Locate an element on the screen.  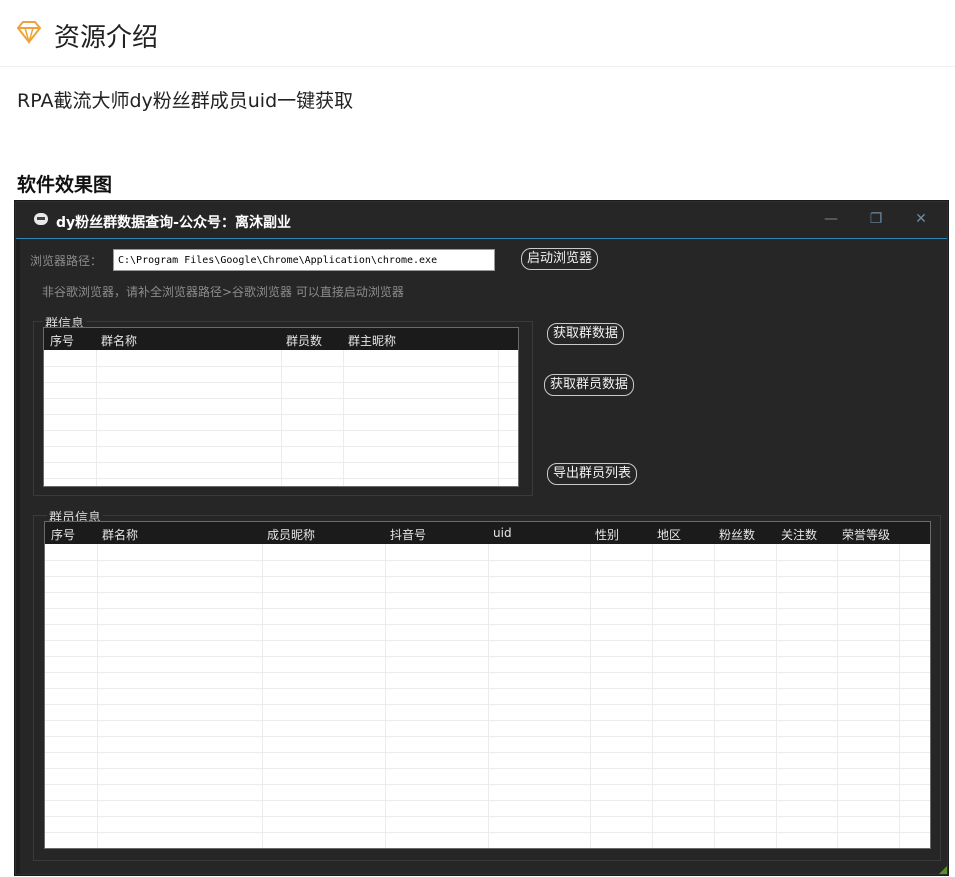
member-info-header: 序号 群名称 成员昵称 抖音号 uid 性别 地区 粉丝数 关注数 荣誉等级 is located at coordinates (487, 533).